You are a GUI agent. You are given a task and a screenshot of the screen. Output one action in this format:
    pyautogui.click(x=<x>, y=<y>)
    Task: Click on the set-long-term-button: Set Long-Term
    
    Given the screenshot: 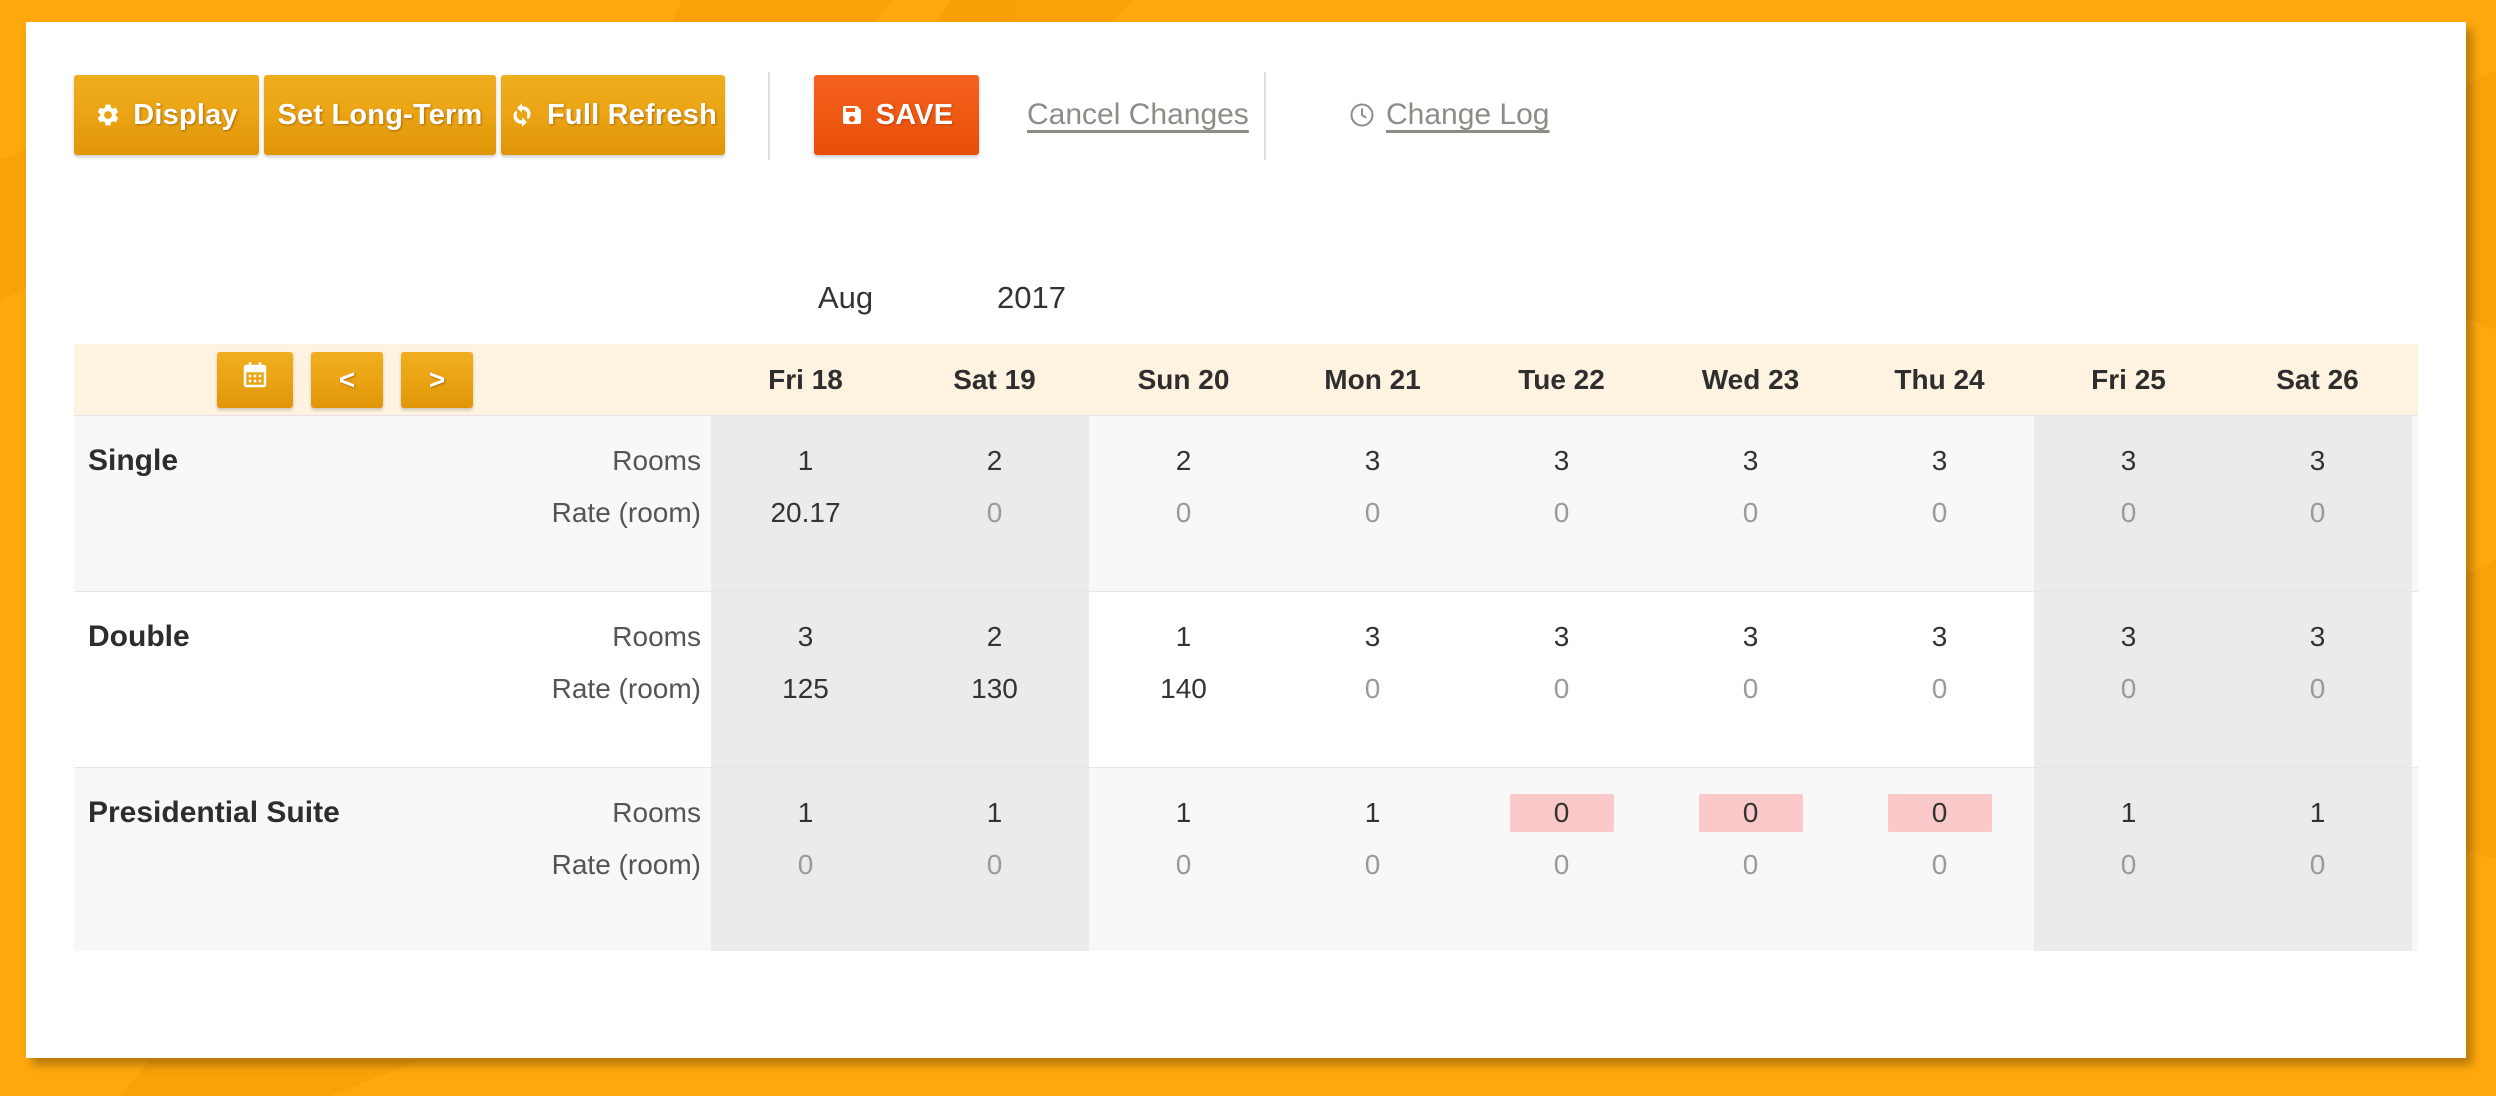 What is the action you would take?
    pyautogui.click(x=380, y=115)
    